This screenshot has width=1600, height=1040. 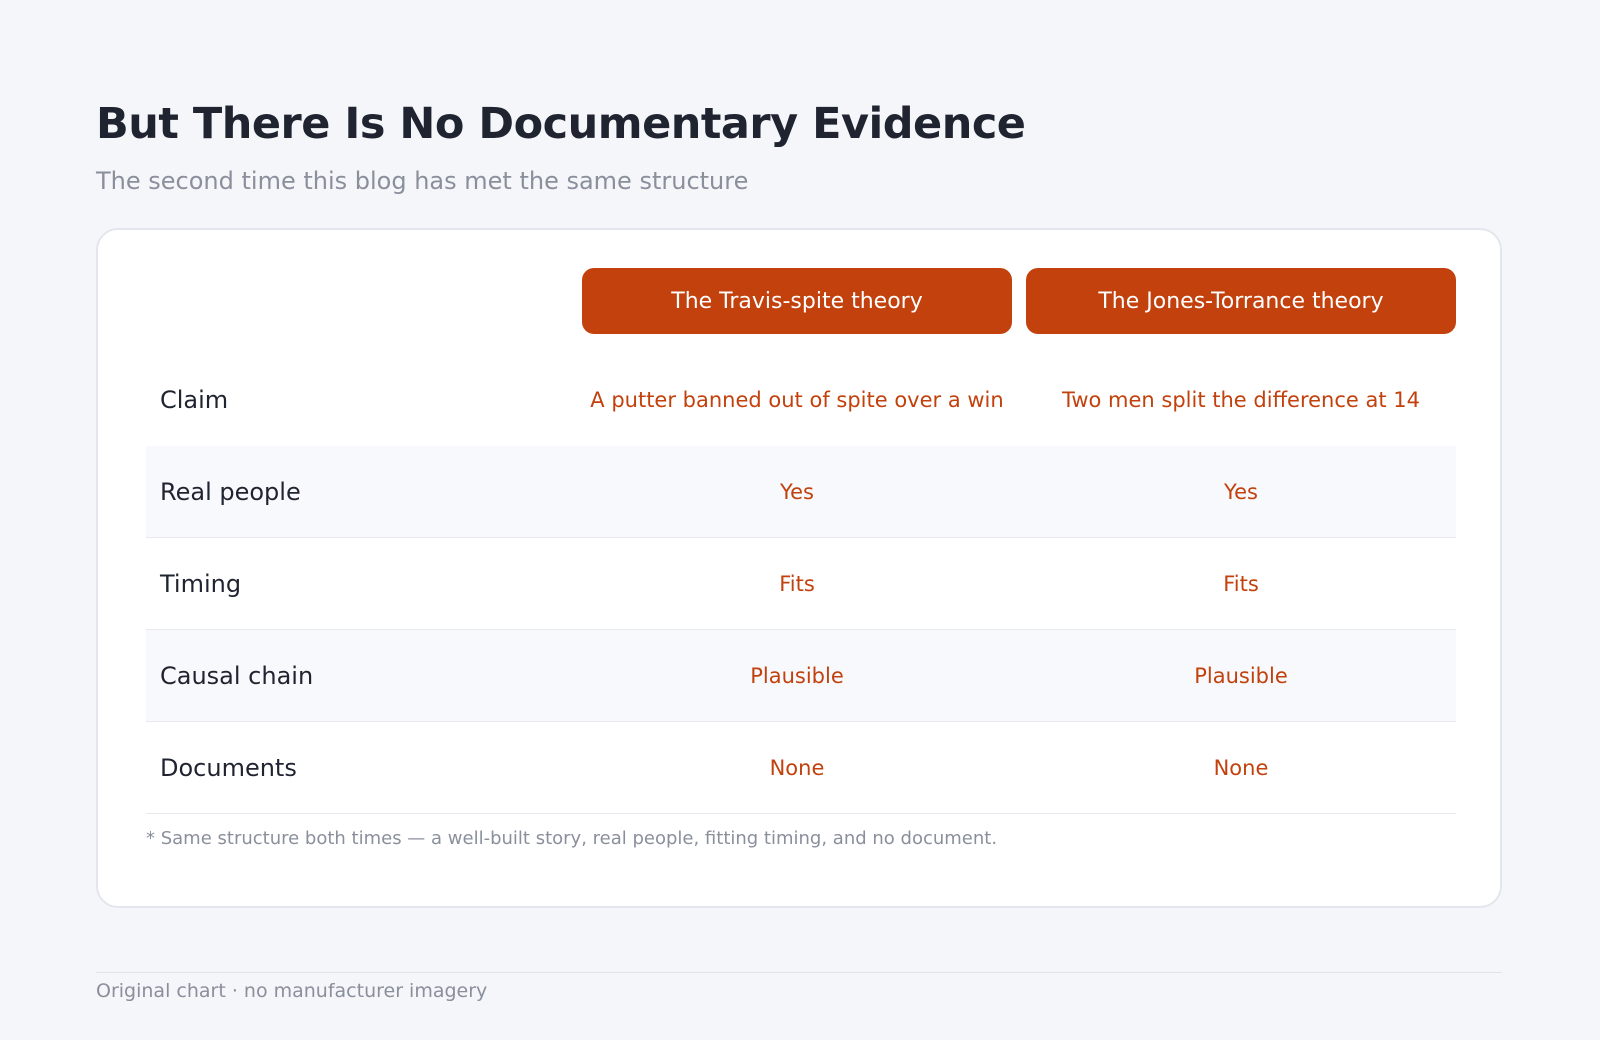 What do you see at coordinates (797, 400) in the screenshot?
I see `table-cell: A putter banned out of spite over a win` at bounding box center [797, 400].